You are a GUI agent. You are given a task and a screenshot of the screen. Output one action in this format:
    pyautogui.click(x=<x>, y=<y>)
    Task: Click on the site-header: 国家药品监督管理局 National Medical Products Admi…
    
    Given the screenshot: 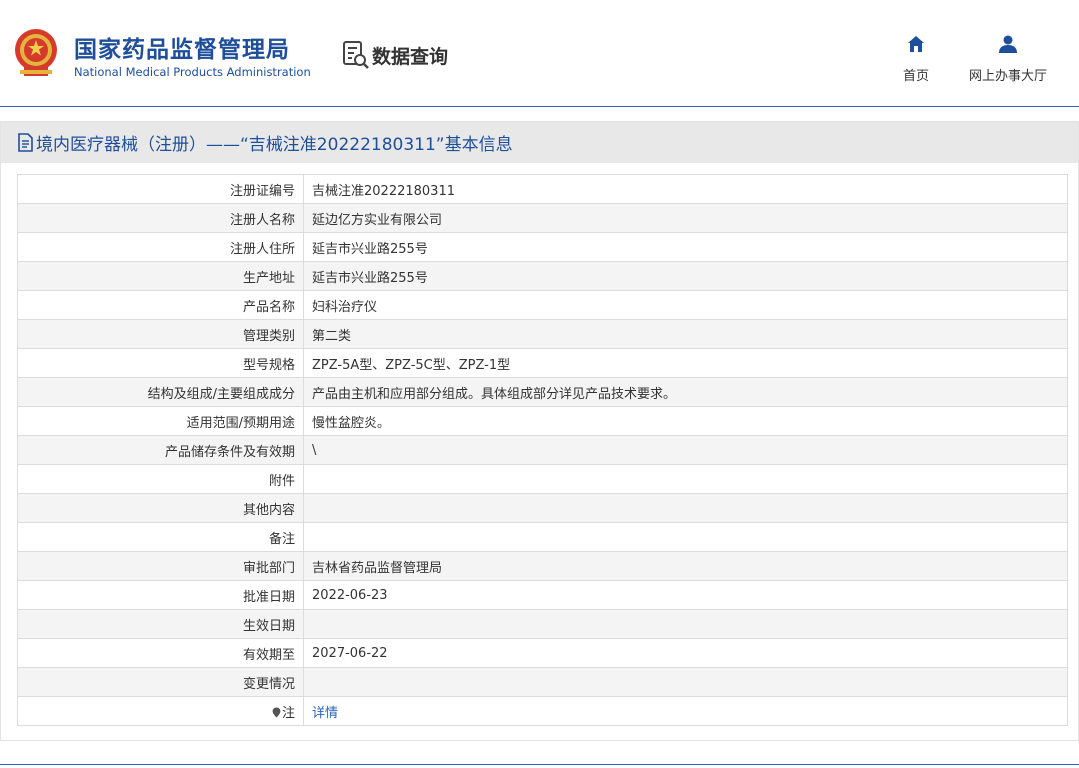 What is the action you would take?
    pyautogui.click(x=539, y=53)
    